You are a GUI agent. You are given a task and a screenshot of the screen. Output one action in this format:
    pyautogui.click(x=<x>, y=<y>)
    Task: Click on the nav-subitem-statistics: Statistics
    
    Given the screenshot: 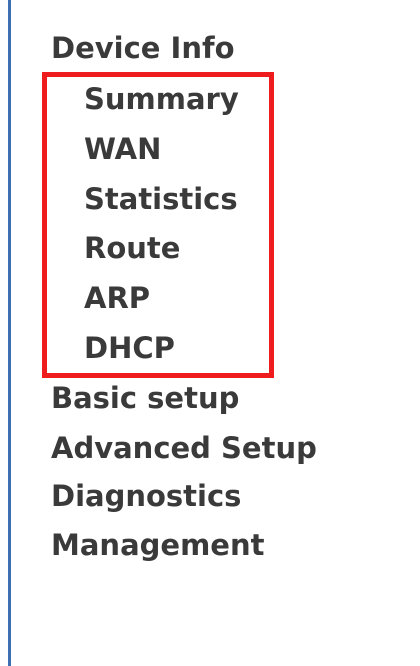 What is the action you would take?
    pyautogui.click(x=161, y=199)
    